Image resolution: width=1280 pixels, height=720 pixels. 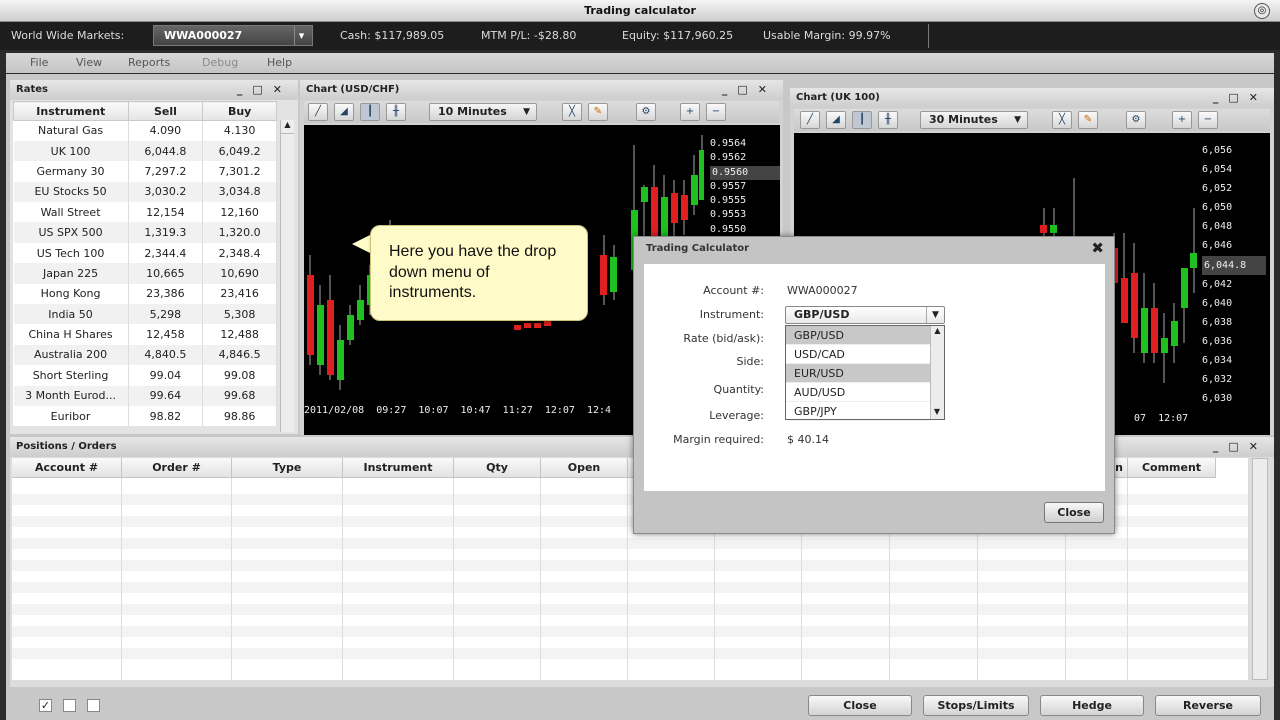 What do you see at coordinates (1262, 11) in the screenshot?
I see `window-control-icon: ◎` at bounding box center [1262, 11].